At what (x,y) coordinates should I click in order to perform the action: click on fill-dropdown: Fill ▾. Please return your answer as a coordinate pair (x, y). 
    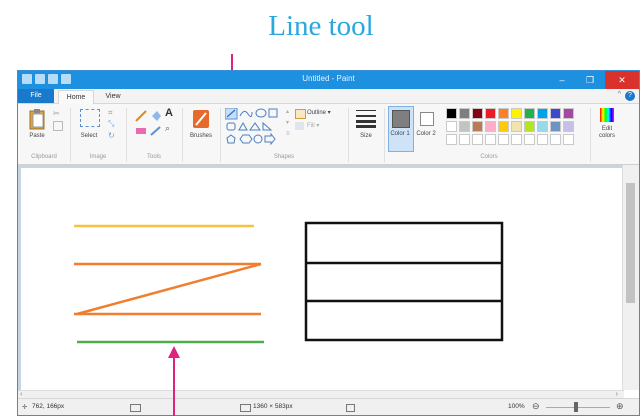
    Looking at the image, I should click on (327, 126).